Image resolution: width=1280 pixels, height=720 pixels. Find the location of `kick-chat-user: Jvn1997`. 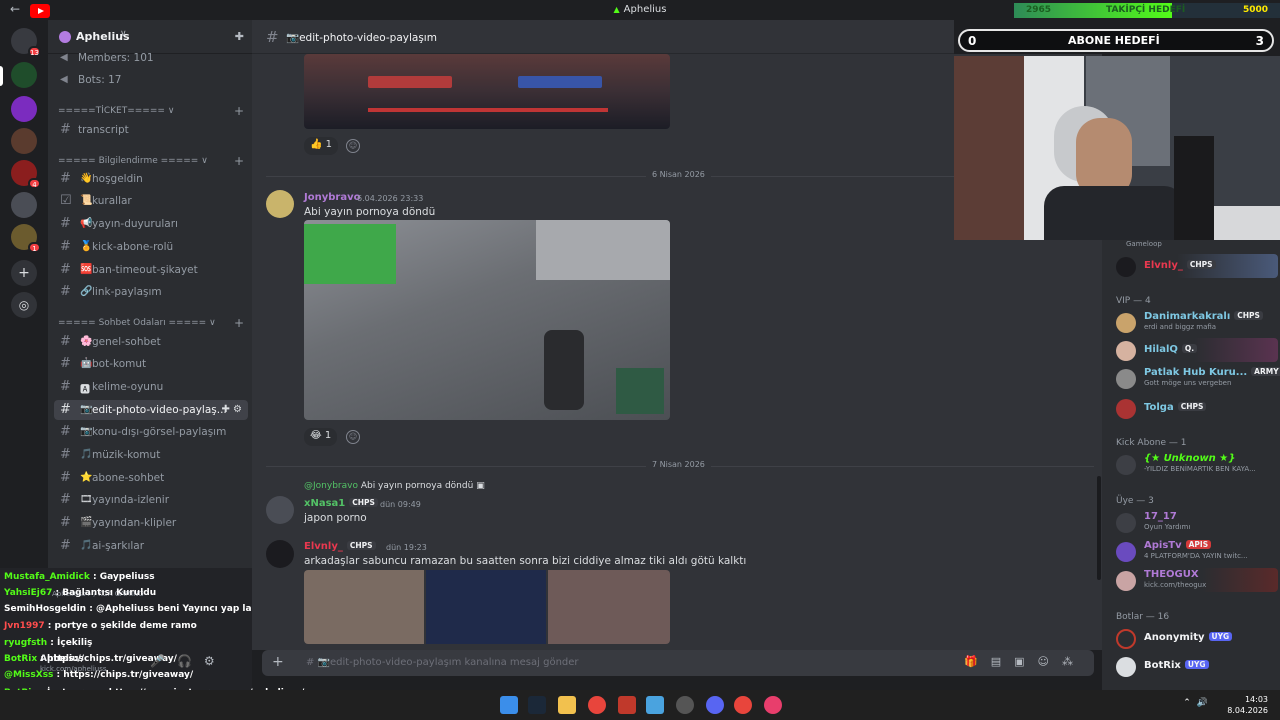

kick-chat-user: Jvn1997 is located at coordinates (24, 626).